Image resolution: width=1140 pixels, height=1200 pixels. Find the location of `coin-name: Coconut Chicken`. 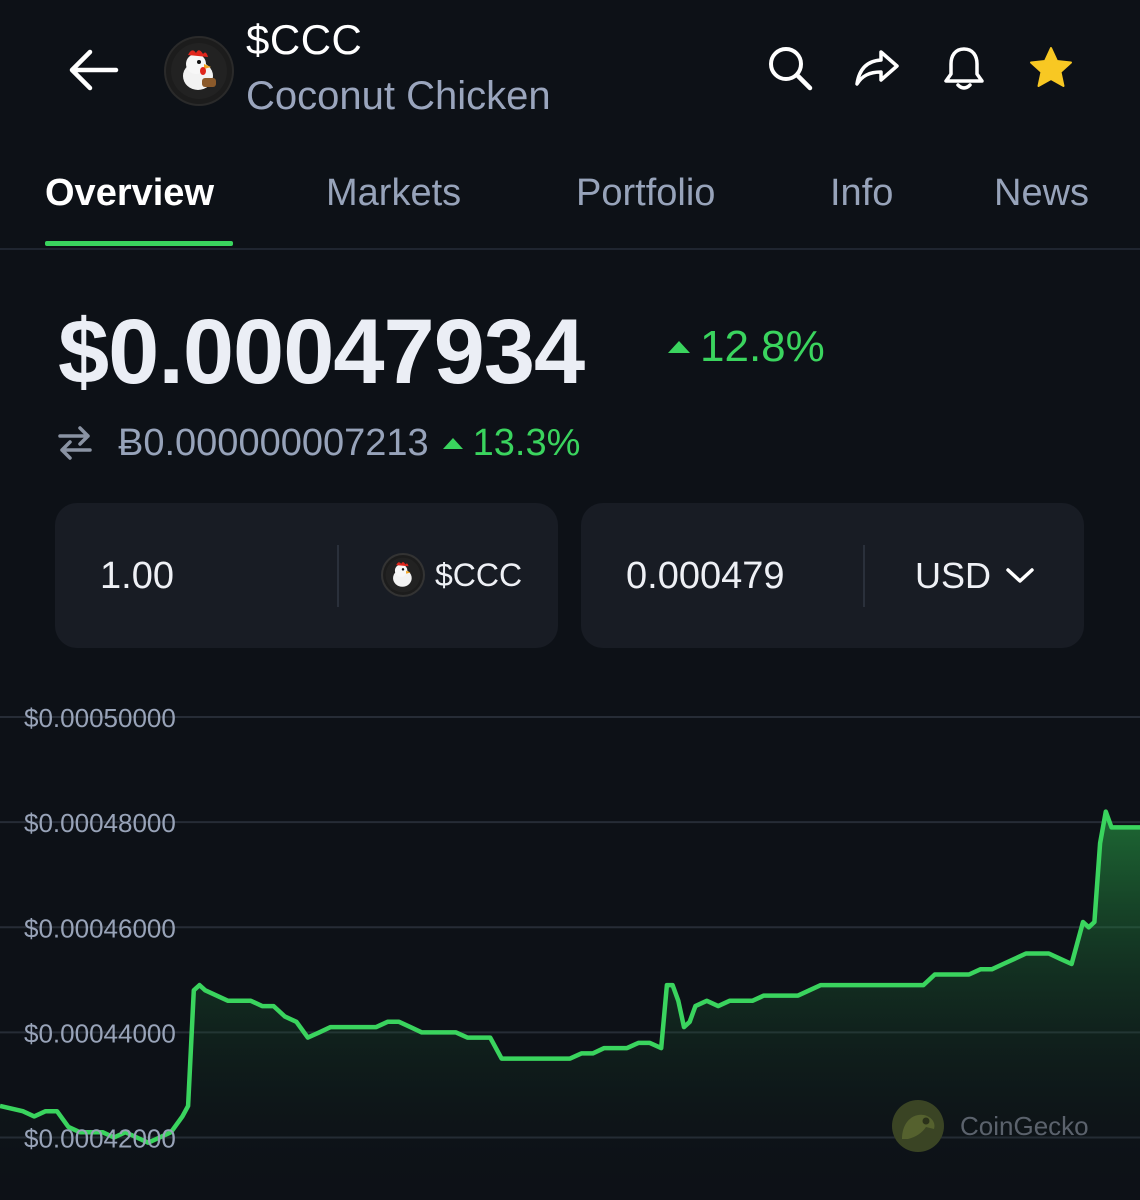

coin-name: Coconut Chicken is located at coordinates (398, 96).